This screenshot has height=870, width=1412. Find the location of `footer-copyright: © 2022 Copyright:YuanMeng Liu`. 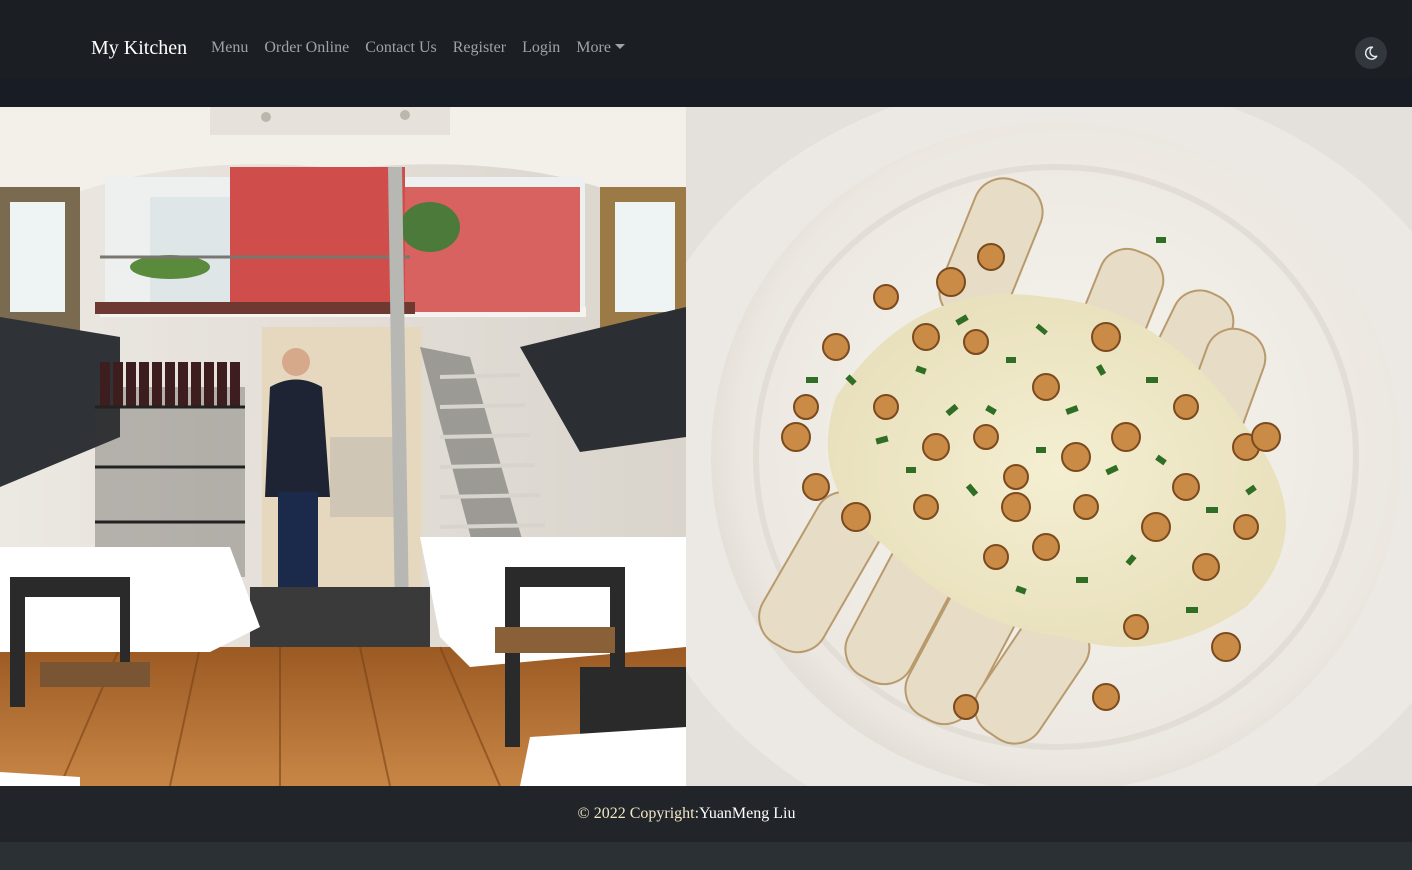

footer-copyright: © 2022 Copyright:YuanMeng Liu is located at coordinates (686, 814).